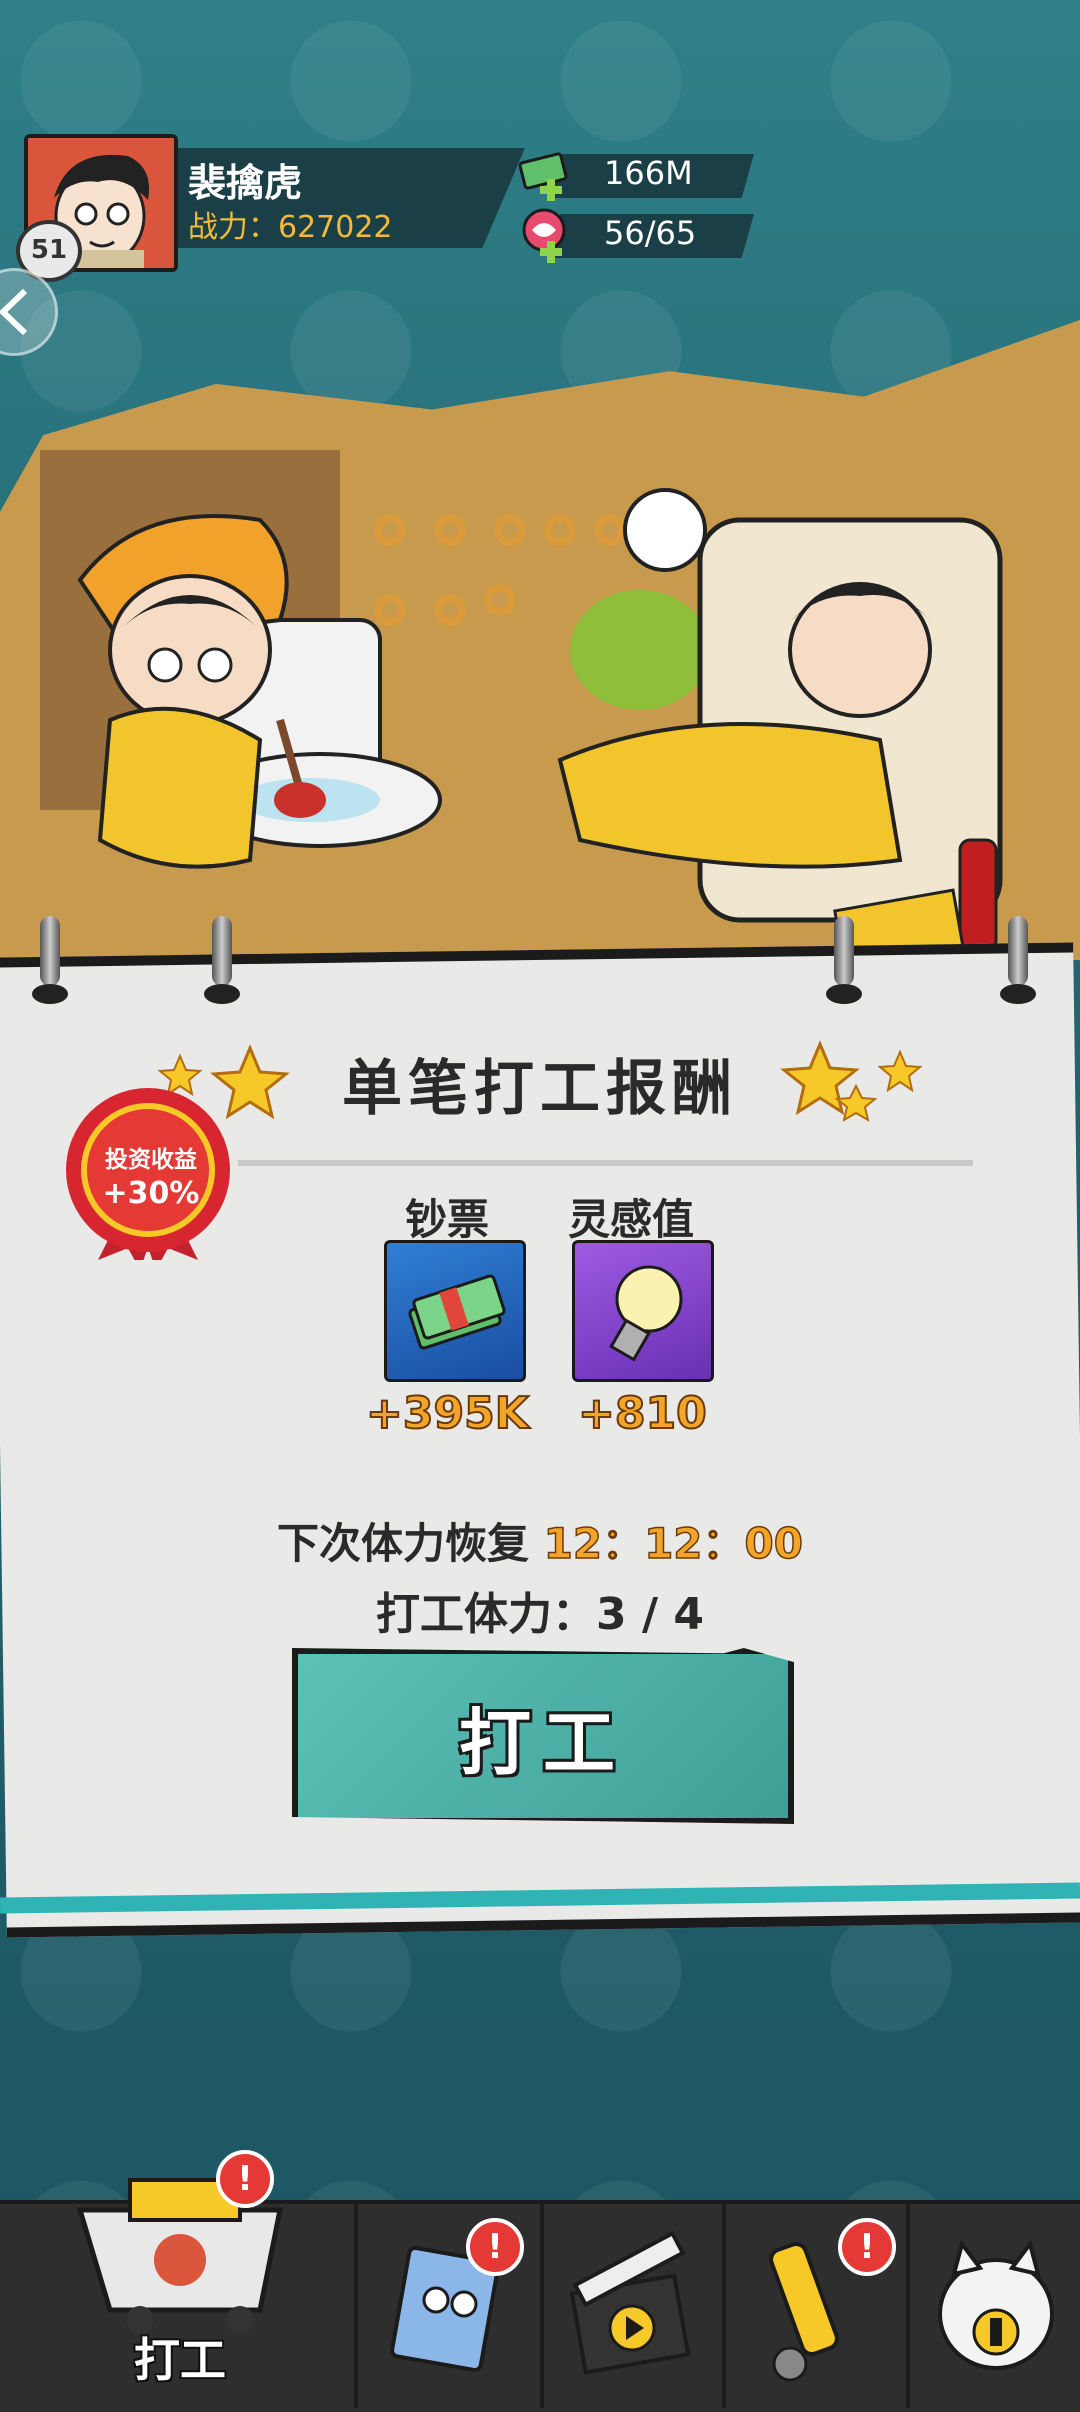 This screenshot has height=2412, width=1080. I want to click on cash-stack-icon, so click(457, 1312).